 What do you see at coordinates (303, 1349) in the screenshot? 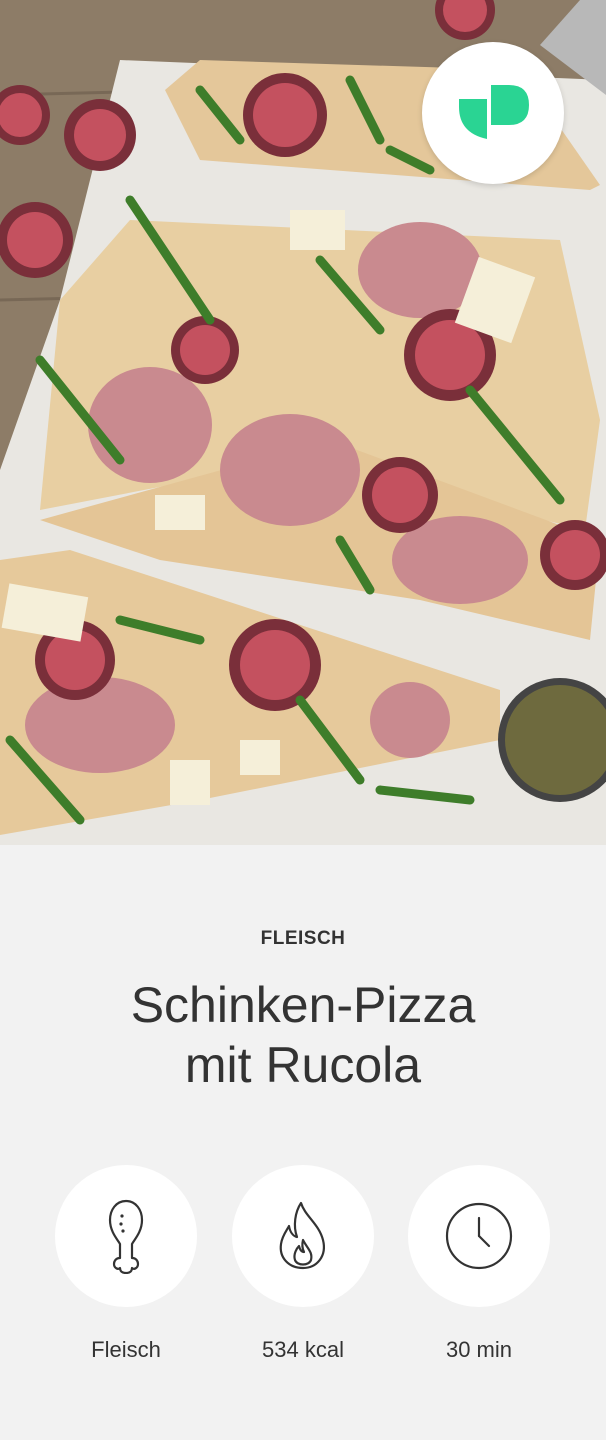
I see `stat-calories-label: 534 kcal` at bounding box center [303, 1349].